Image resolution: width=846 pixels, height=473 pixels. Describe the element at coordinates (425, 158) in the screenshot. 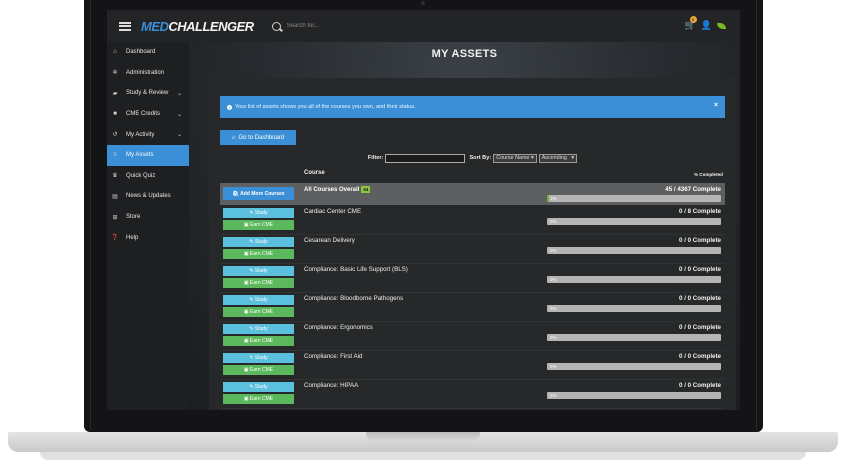

I see `filter-input` at that location.